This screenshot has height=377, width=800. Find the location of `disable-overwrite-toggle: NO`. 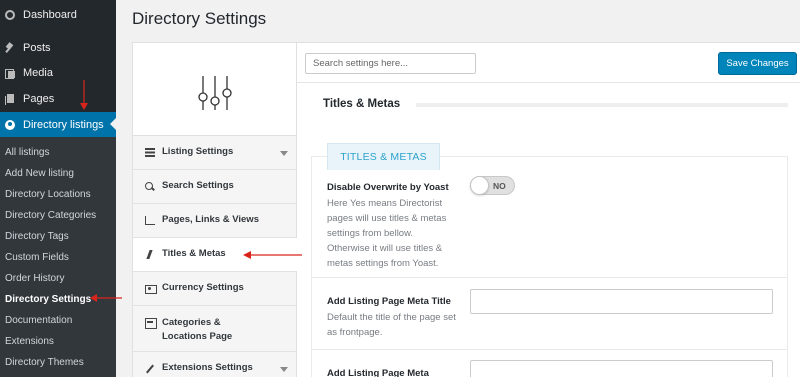

disable-overwrite-toggle: NO is located at coordinates (492, 185).